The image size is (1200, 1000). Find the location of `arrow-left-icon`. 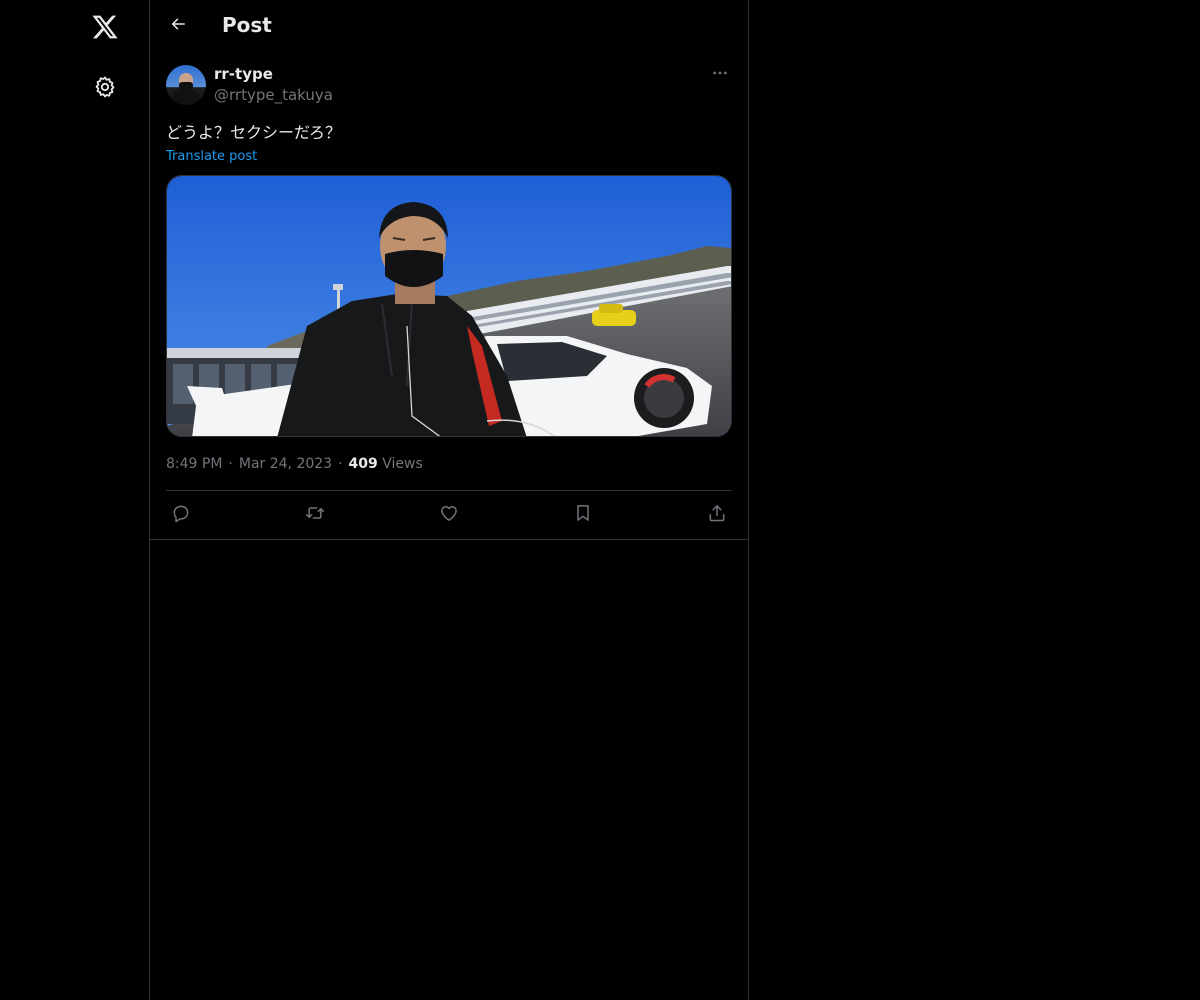

arrow-left-icon is located at coordinates (178, 26).